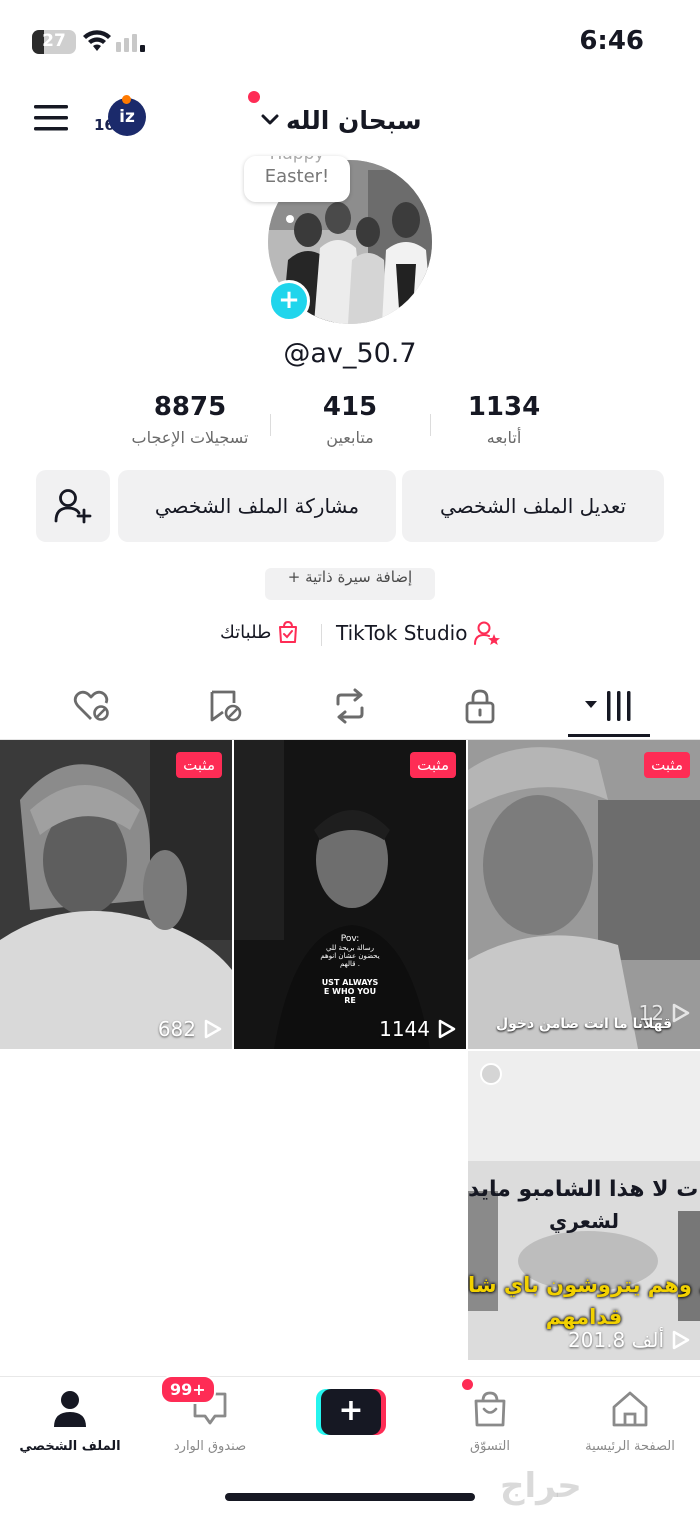 The width and height of the screenshot is (700, 1515). Describe the element at coordinates (504, 407) in the screenshot. I see `stat-following-value: 1134` at that location.